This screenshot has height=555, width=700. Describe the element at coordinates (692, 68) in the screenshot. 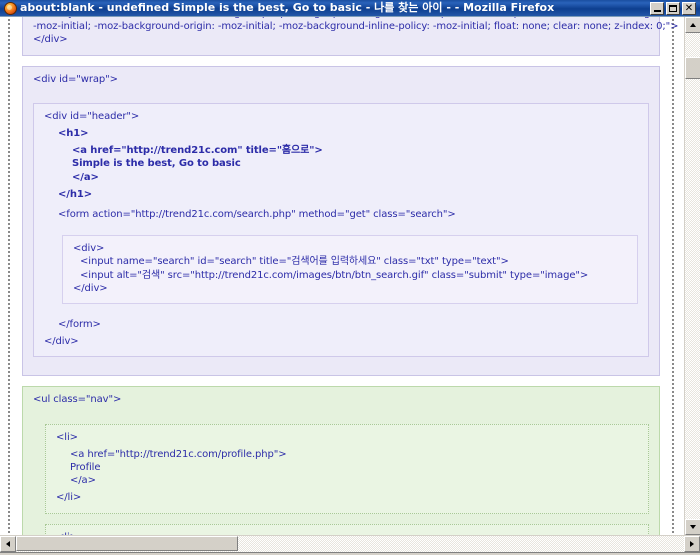

I see `vertical-scroll-thumb` at that location.